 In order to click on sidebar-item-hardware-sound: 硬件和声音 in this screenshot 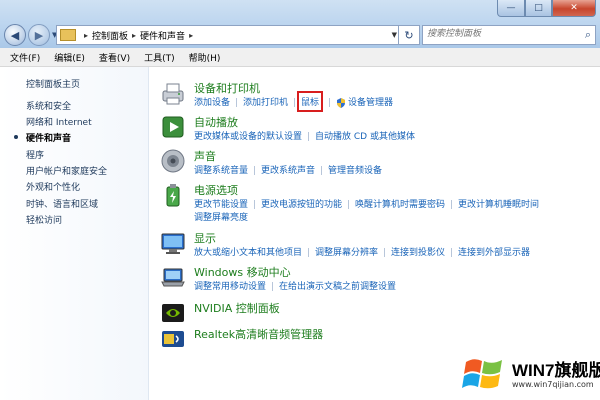, I will do `click(48, 137)`.